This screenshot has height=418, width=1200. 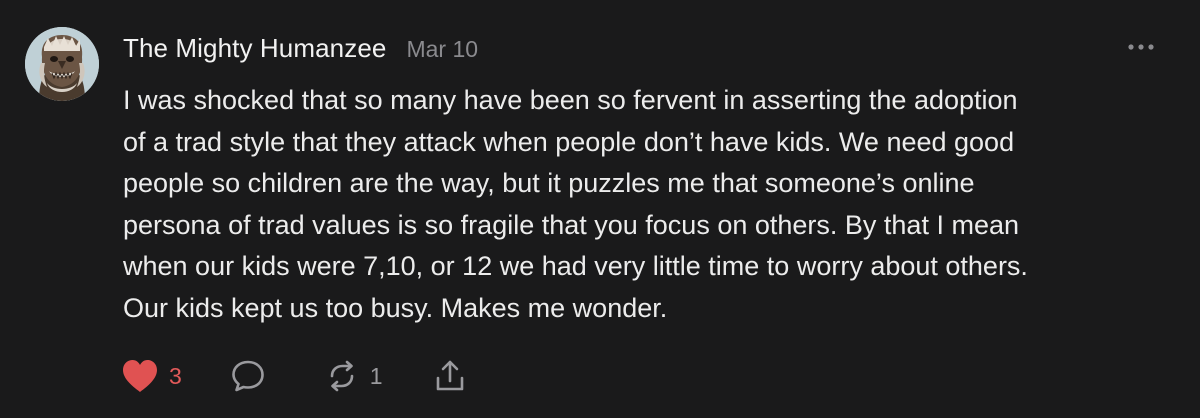 I want to click on repost-button: 1, so click(x=353, y=376).